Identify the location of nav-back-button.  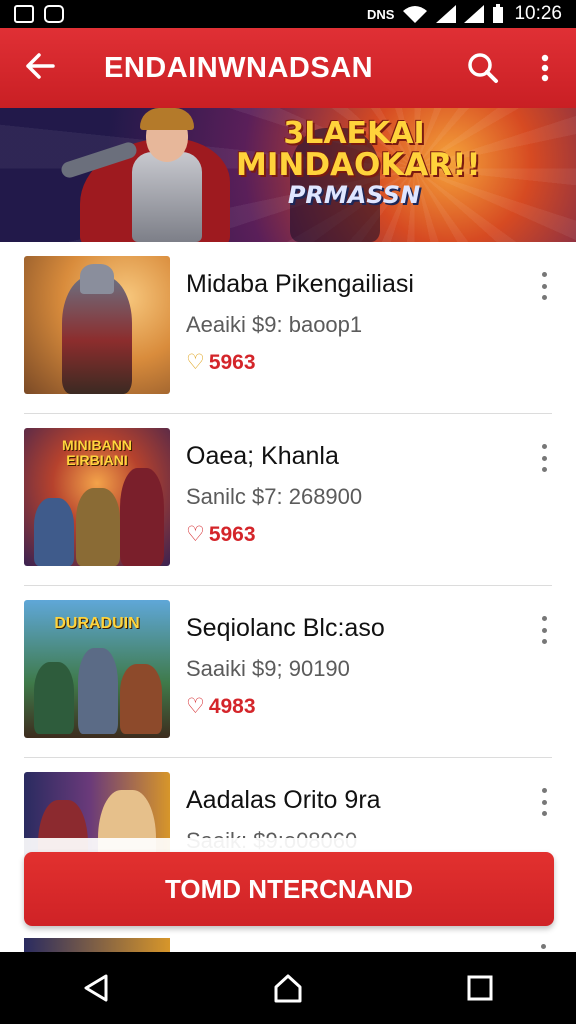
(96, 988).